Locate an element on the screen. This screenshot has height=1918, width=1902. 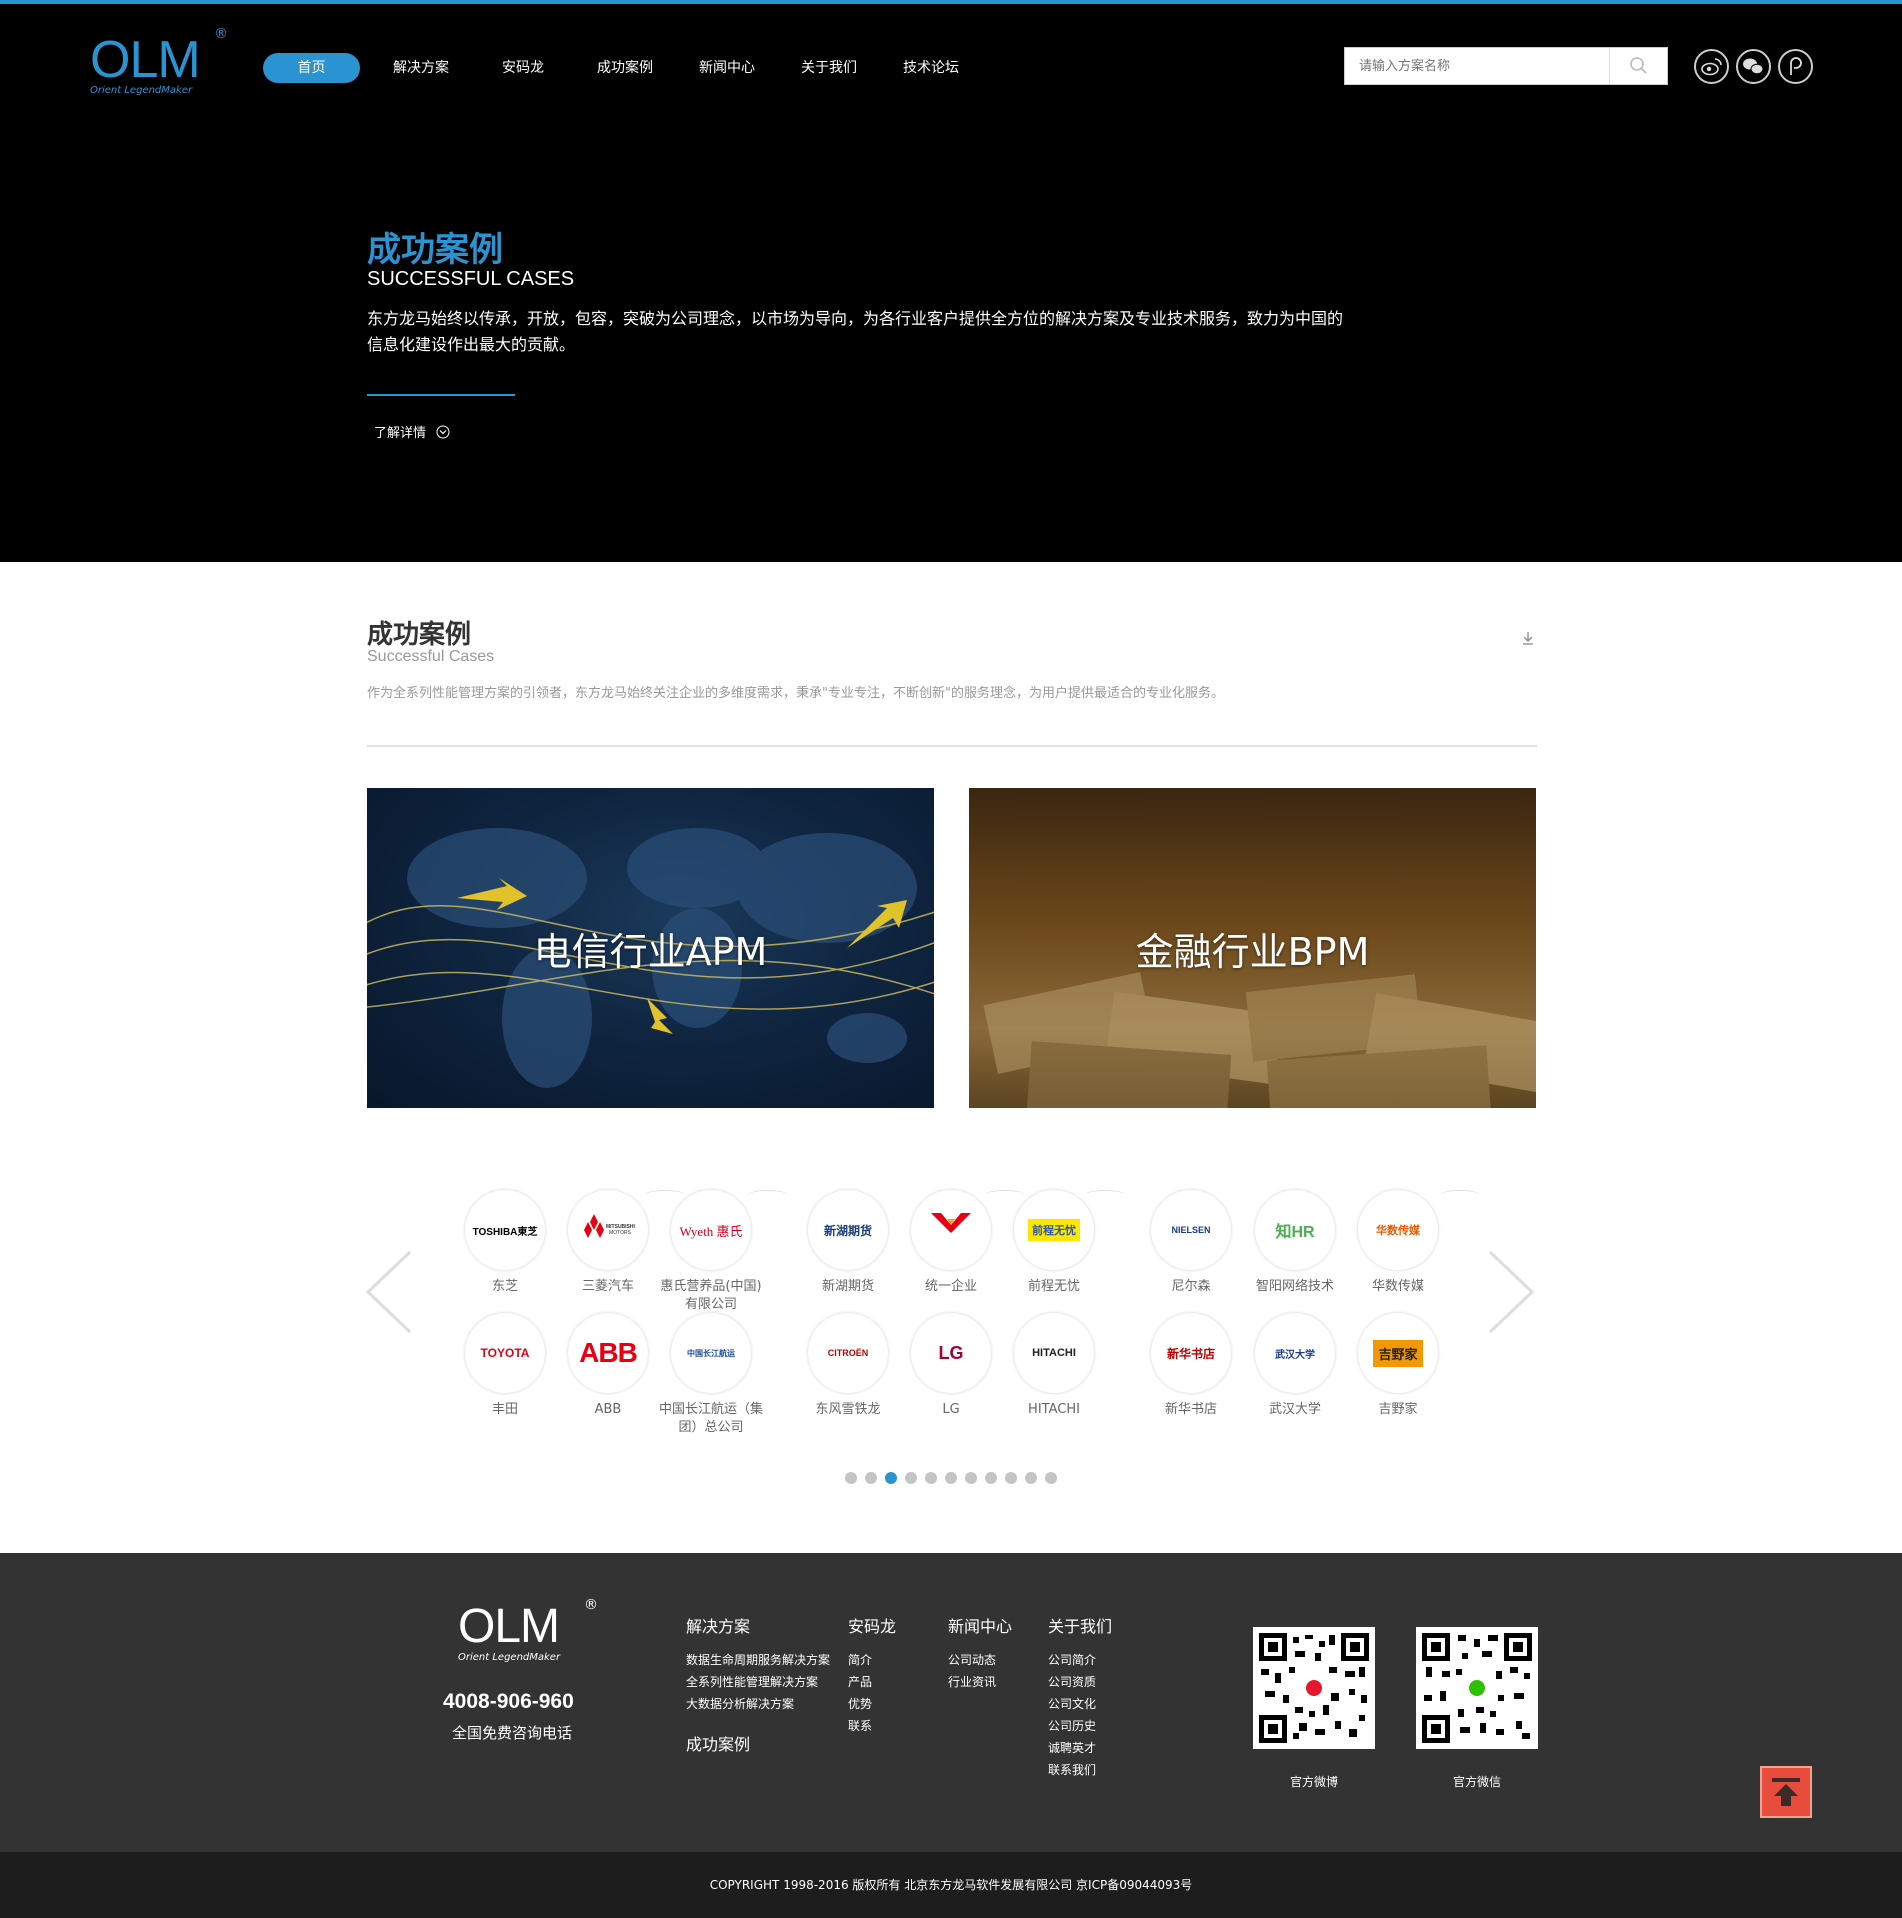
footer-link: 大数据分析解决方案 is located at coordinates (758, 1704).